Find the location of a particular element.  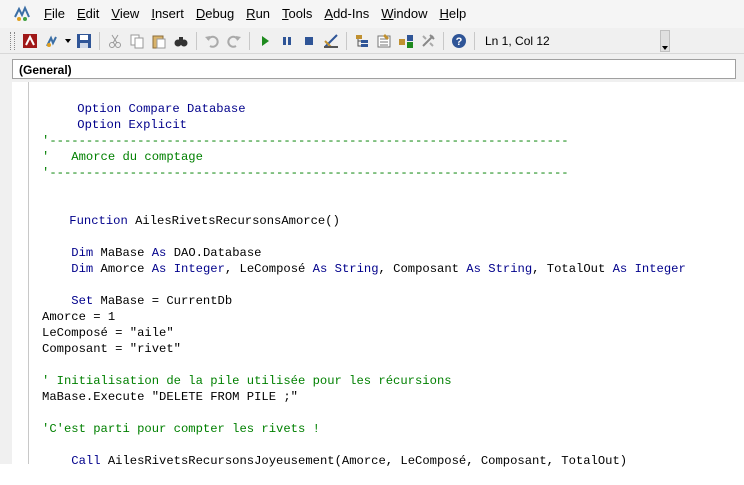

menu-add-ins-label: Add-Ins is located at coordinates (347, 13).